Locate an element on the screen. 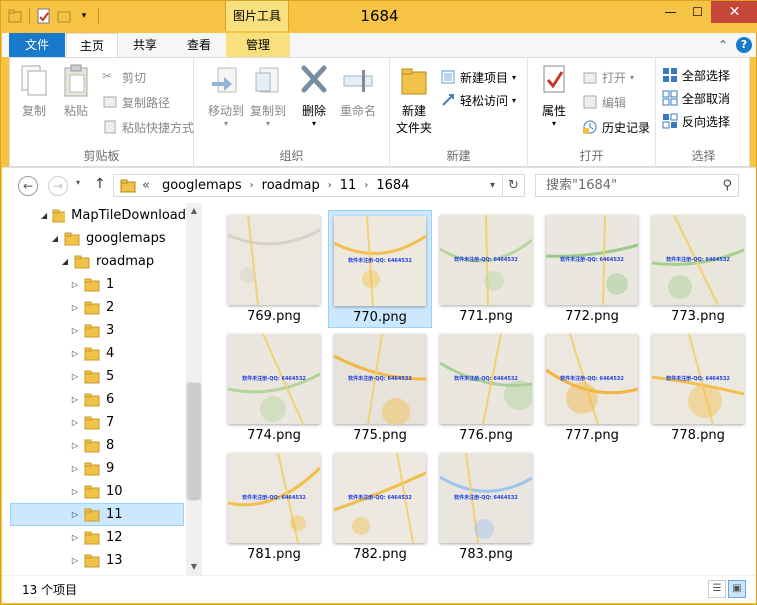 This screenshot has width=757, height=605. delete-button: 删除 ▾ is located at coordinates (314, 96).